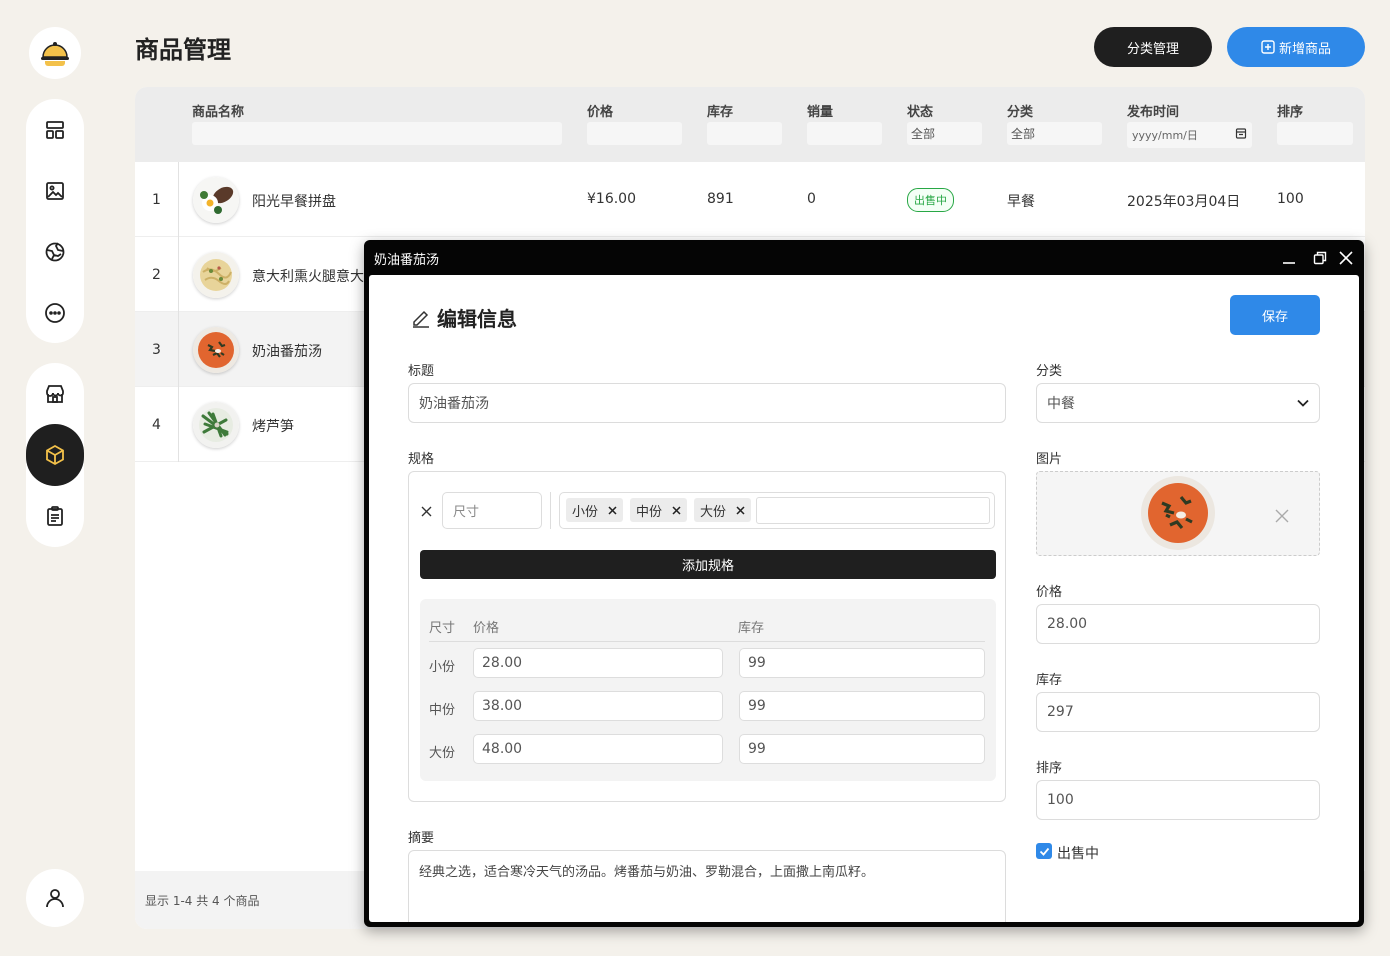 The width and height of the screenshot is (1390, 956). Describe the element at coordinates (183, 50) in the screenshot. I see `page-title: 商品管理` at that location.